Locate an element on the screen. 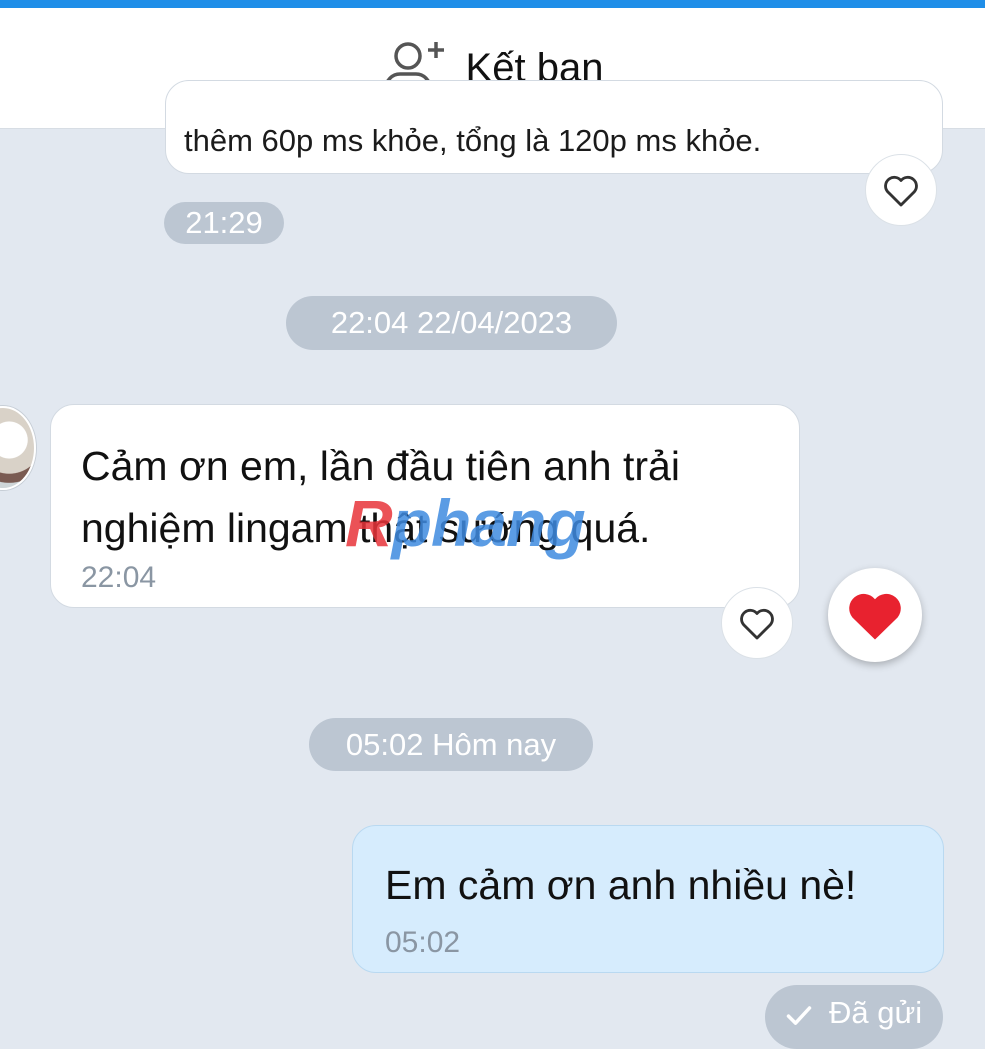 This screenshot has width=985, height=1049. status-badge: Đã gửi is located at coordinates (854, 1017).